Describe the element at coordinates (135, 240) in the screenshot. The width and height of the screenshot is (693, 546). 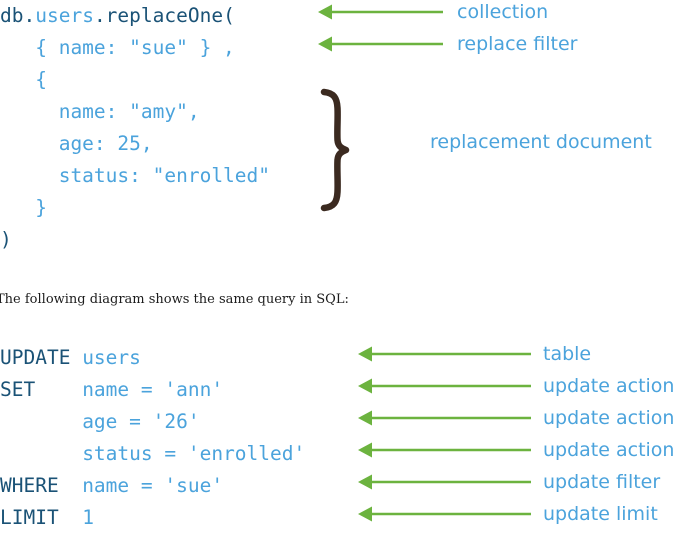
I see `mongodb-code-line: )` at that location.